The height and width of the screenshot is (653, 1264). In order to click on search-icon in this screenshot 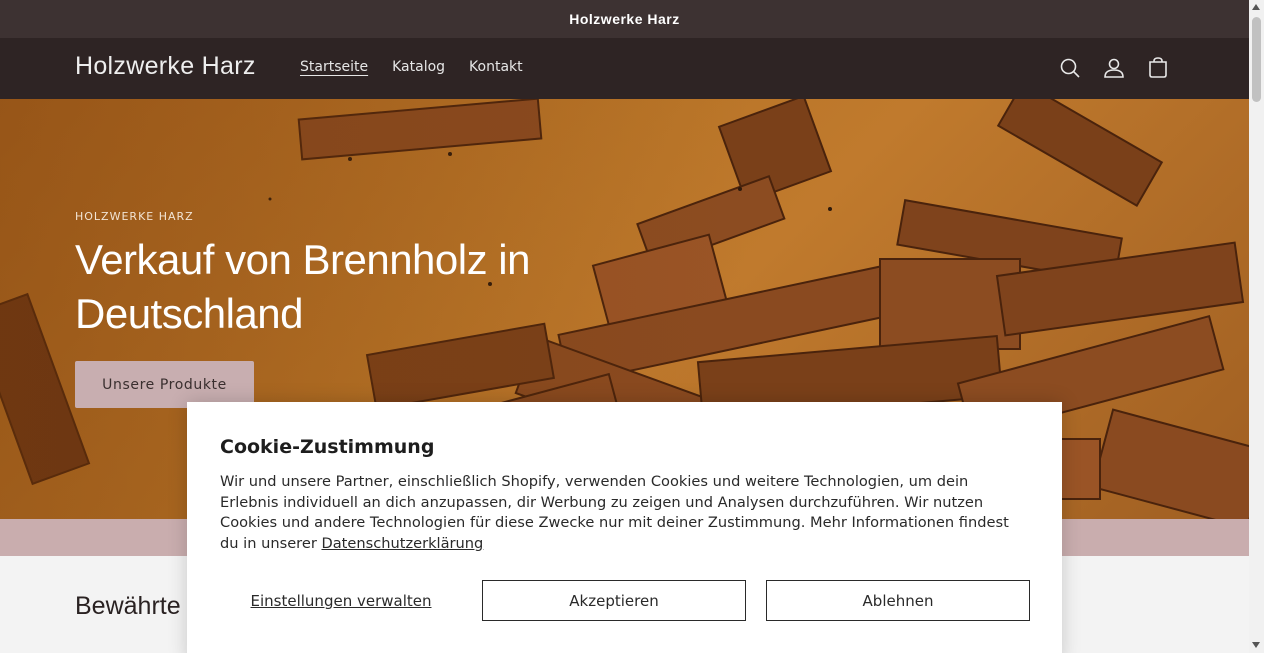, I will do `click(1070, 68)`.